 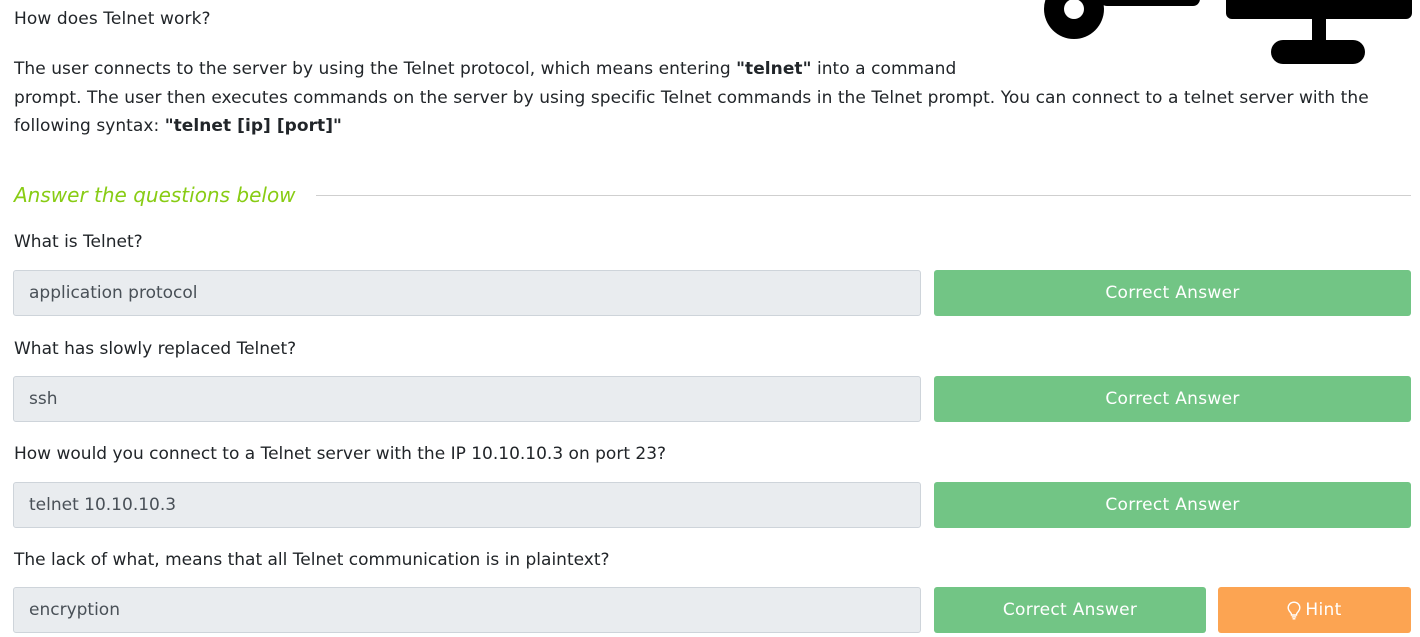 What do you see at coordinates (774, 69) in the screenshot?
I see `paragraph-bold-text: "telnet"` at bounding box center [774, 69].